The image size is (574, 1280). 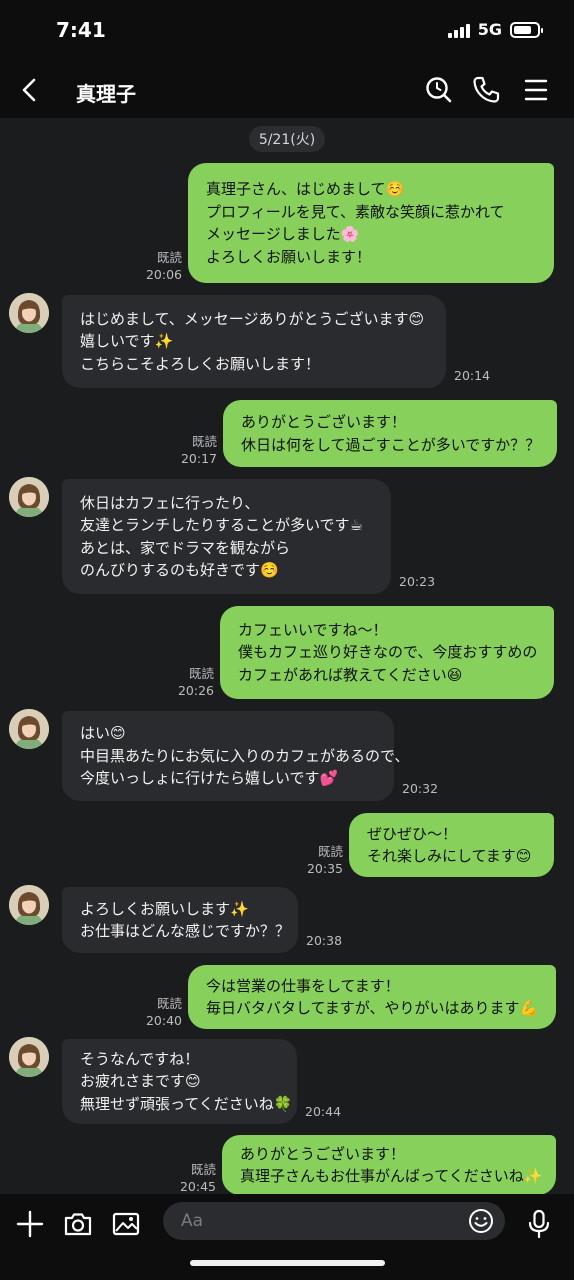 I want to click on message-bubble-sent: ありがとうございます！ 休日は何をして過ごすことが多いですか？？, so click(x=390, y=433).